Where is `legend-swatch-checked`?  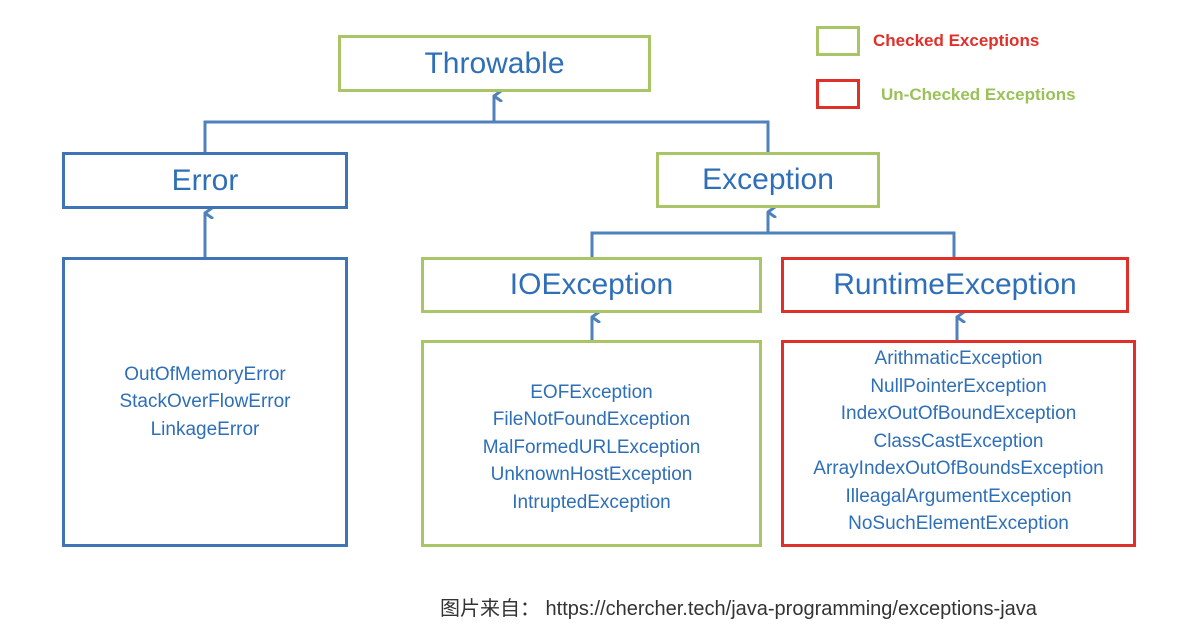
legend-swatch-checked is located at coordinates (838, 41).